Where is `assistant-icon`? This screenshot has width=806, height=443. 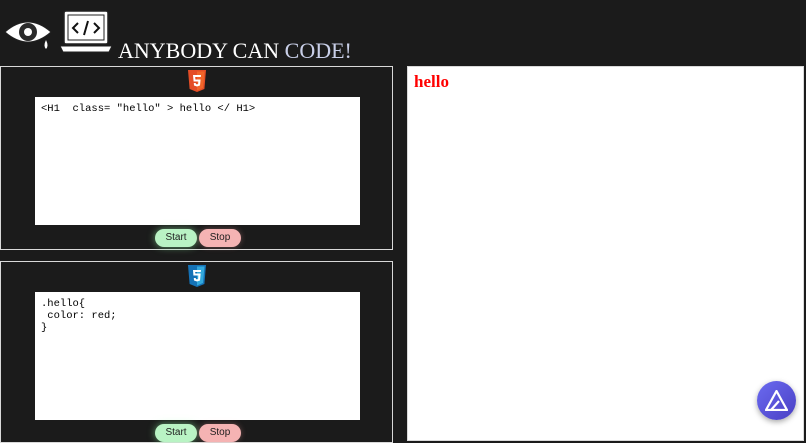 assistant-icon is located at coordinates (776, 400).